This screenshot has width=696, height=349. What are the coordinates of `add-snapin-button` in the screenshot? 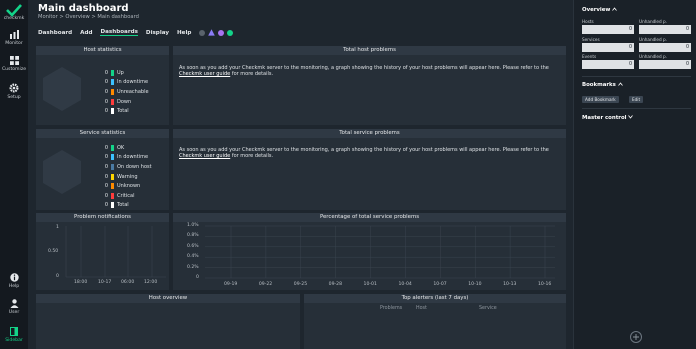 It's located at (636, 337).